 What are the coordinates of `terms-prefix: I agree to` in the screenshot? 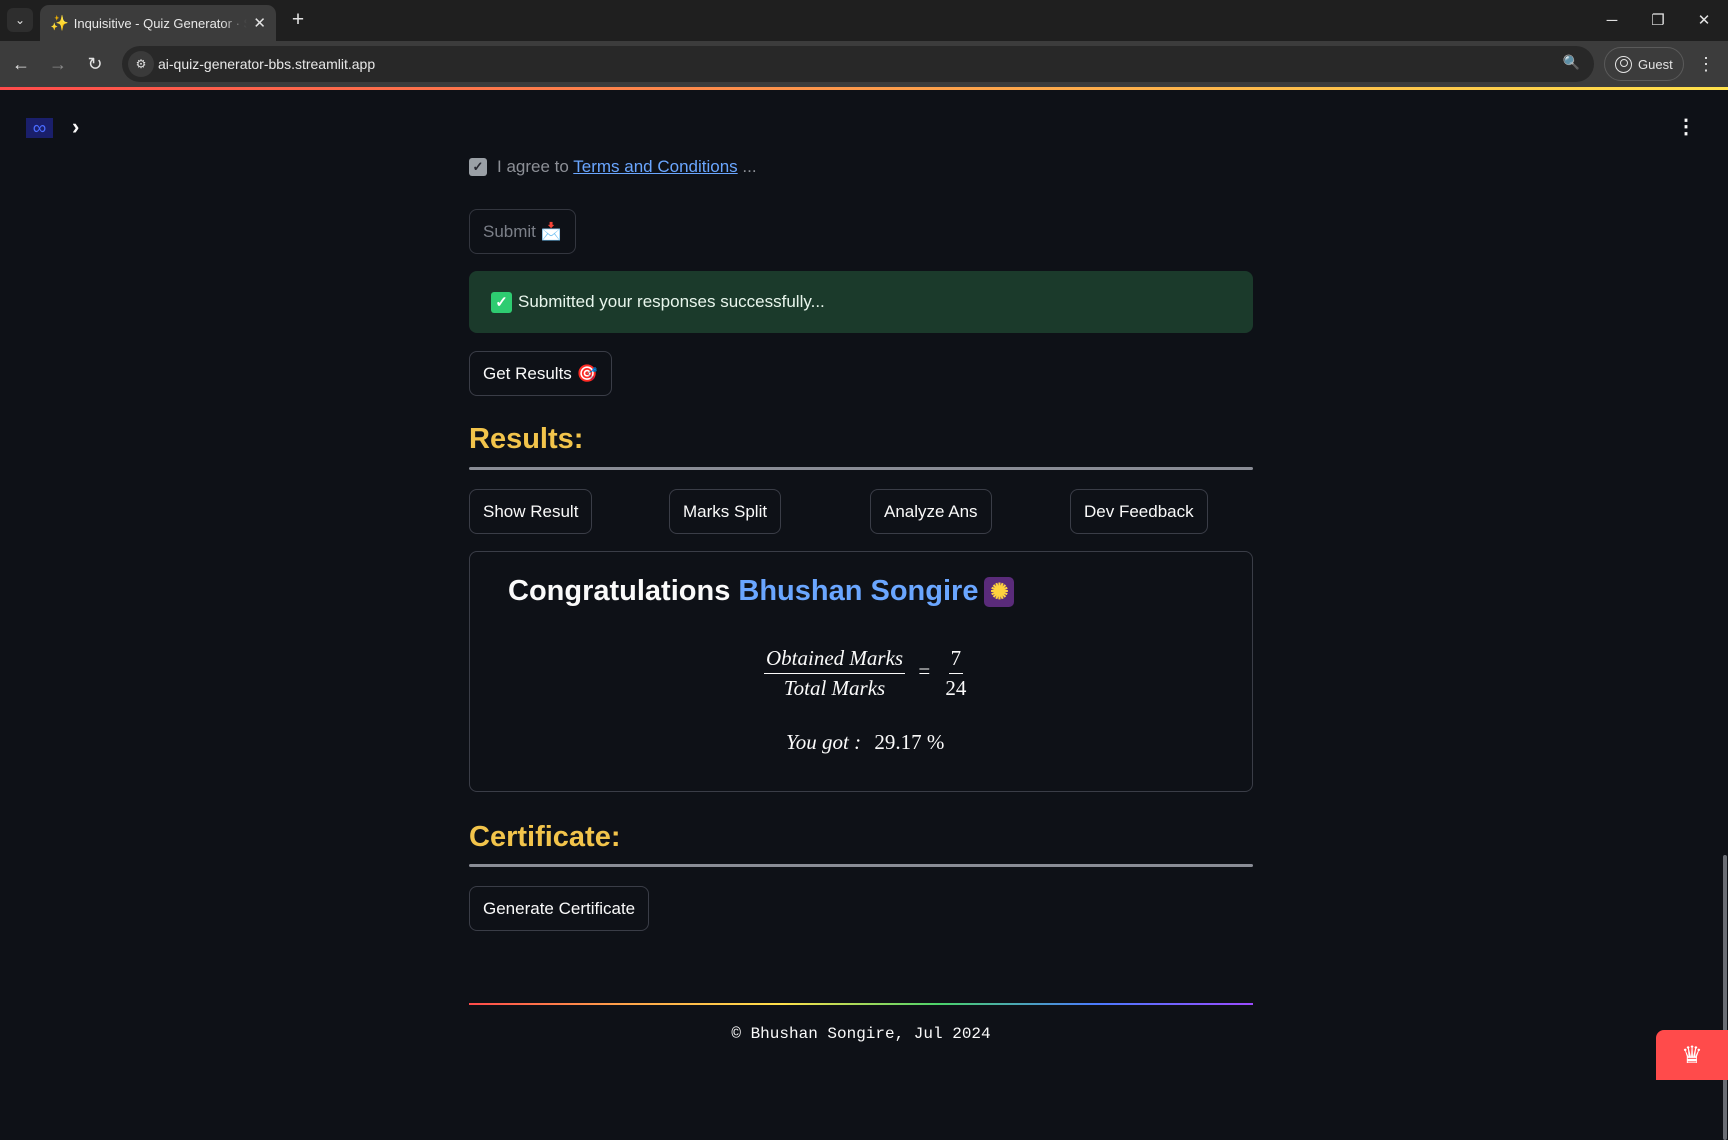 It's located at (535, 166).